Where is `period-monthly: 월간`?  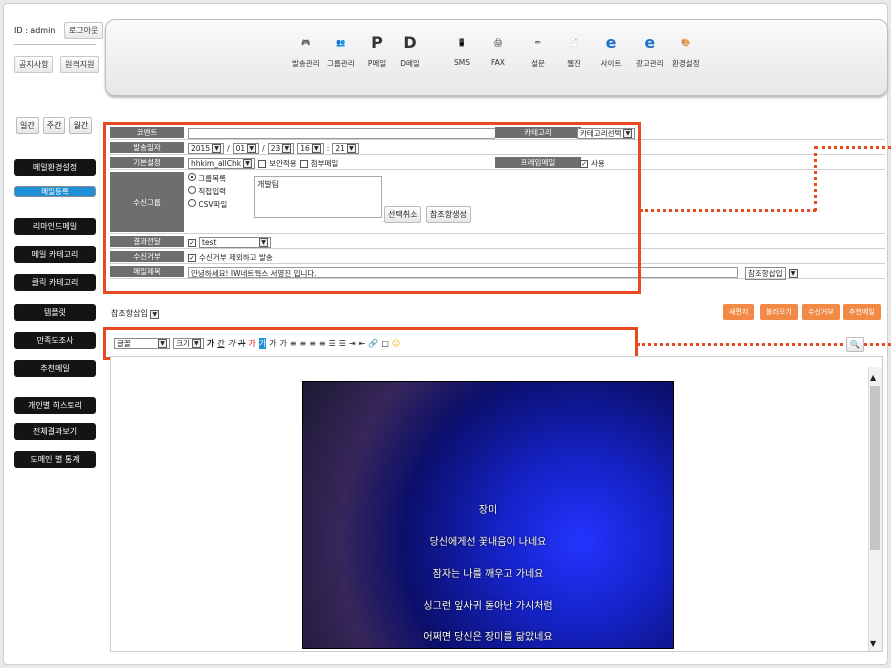 period-monthly: 월간 is located at coordinates (81, 125).